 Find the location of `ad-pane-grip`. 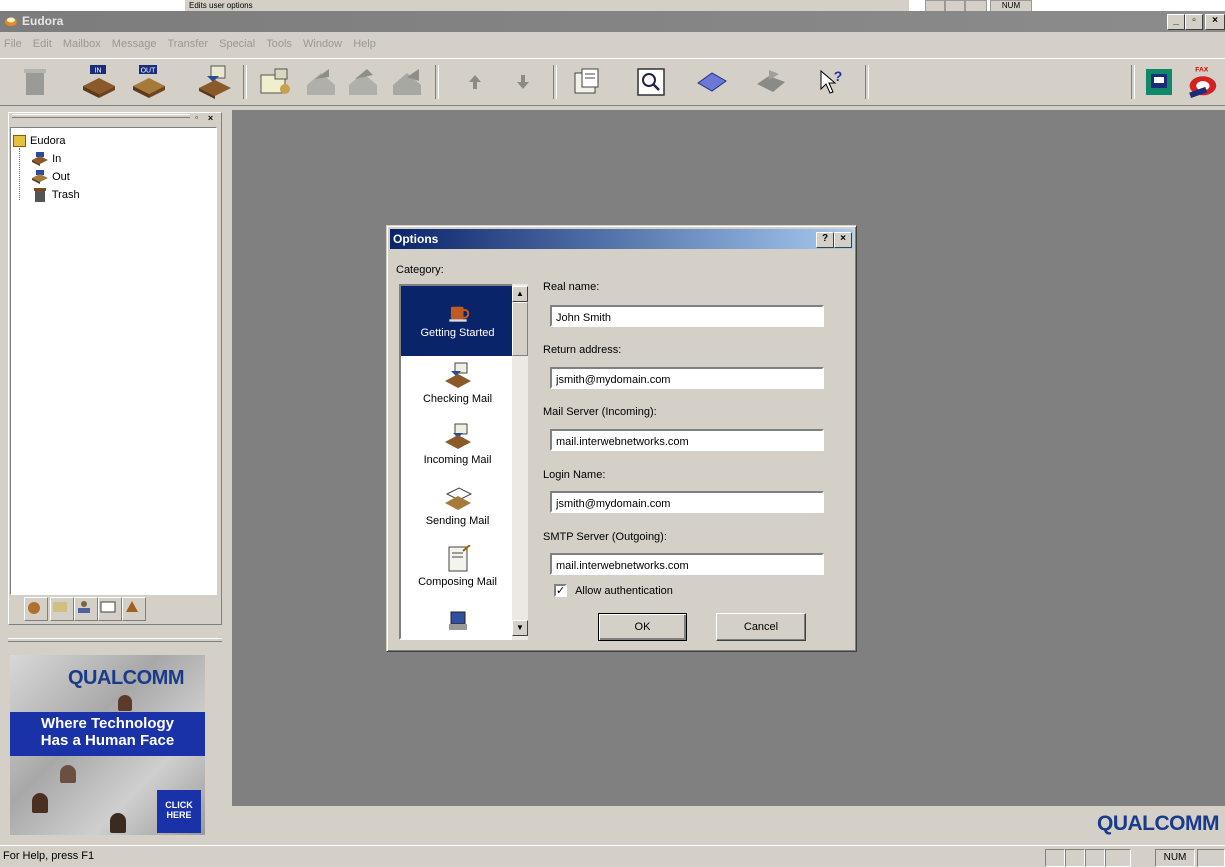

ad-pane-grip is located at coordinates (115, 640).